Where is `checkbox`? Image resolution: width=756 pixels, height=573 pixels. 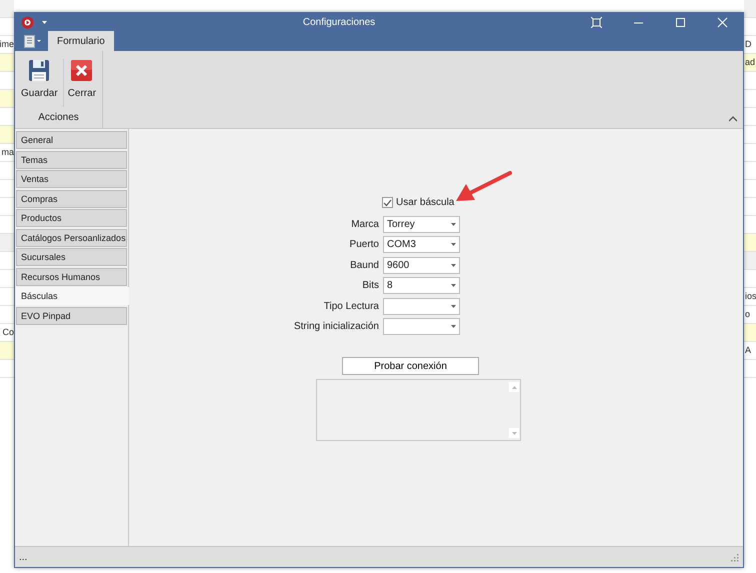 checkbox is located at coordinates (387, 202).